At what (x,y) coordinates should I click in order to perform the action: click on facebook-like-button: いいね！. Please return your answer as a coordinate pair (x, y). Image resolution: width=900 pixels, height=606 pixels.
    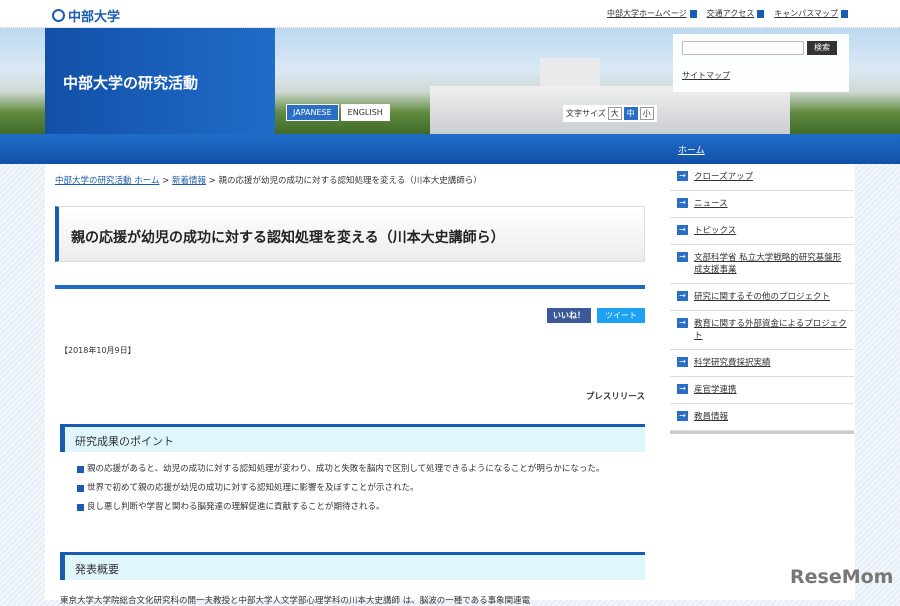
    Looking at the image, I should click on (569, 315).